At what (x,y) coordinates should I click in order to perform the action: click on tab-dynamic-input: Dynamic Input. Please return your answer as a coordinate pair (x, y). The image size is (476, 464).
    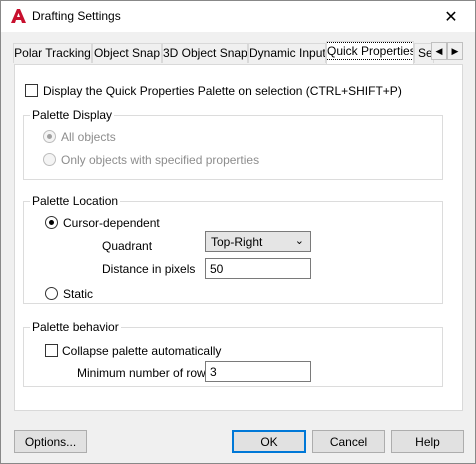
    Looking at the image, I should click on (287, 53).